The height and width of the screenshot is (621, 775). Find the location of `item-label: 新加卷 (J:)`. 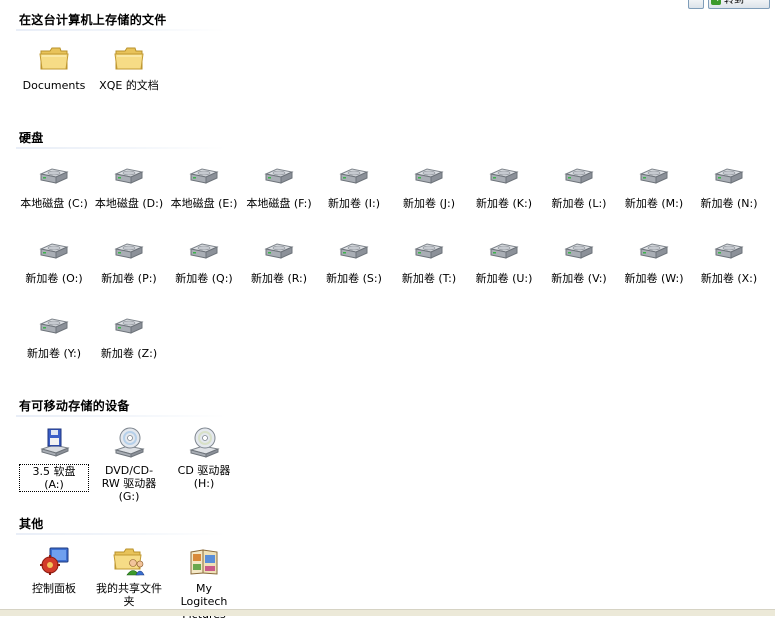

item-label: 新加卷 (J:) is located at coordinates (429, 203).